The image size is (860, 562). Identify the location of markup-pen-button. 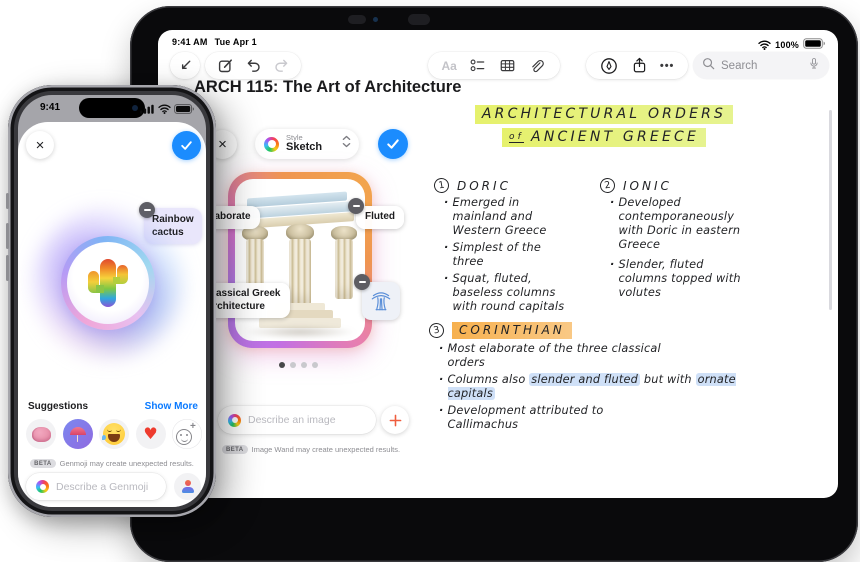
(609, 65).